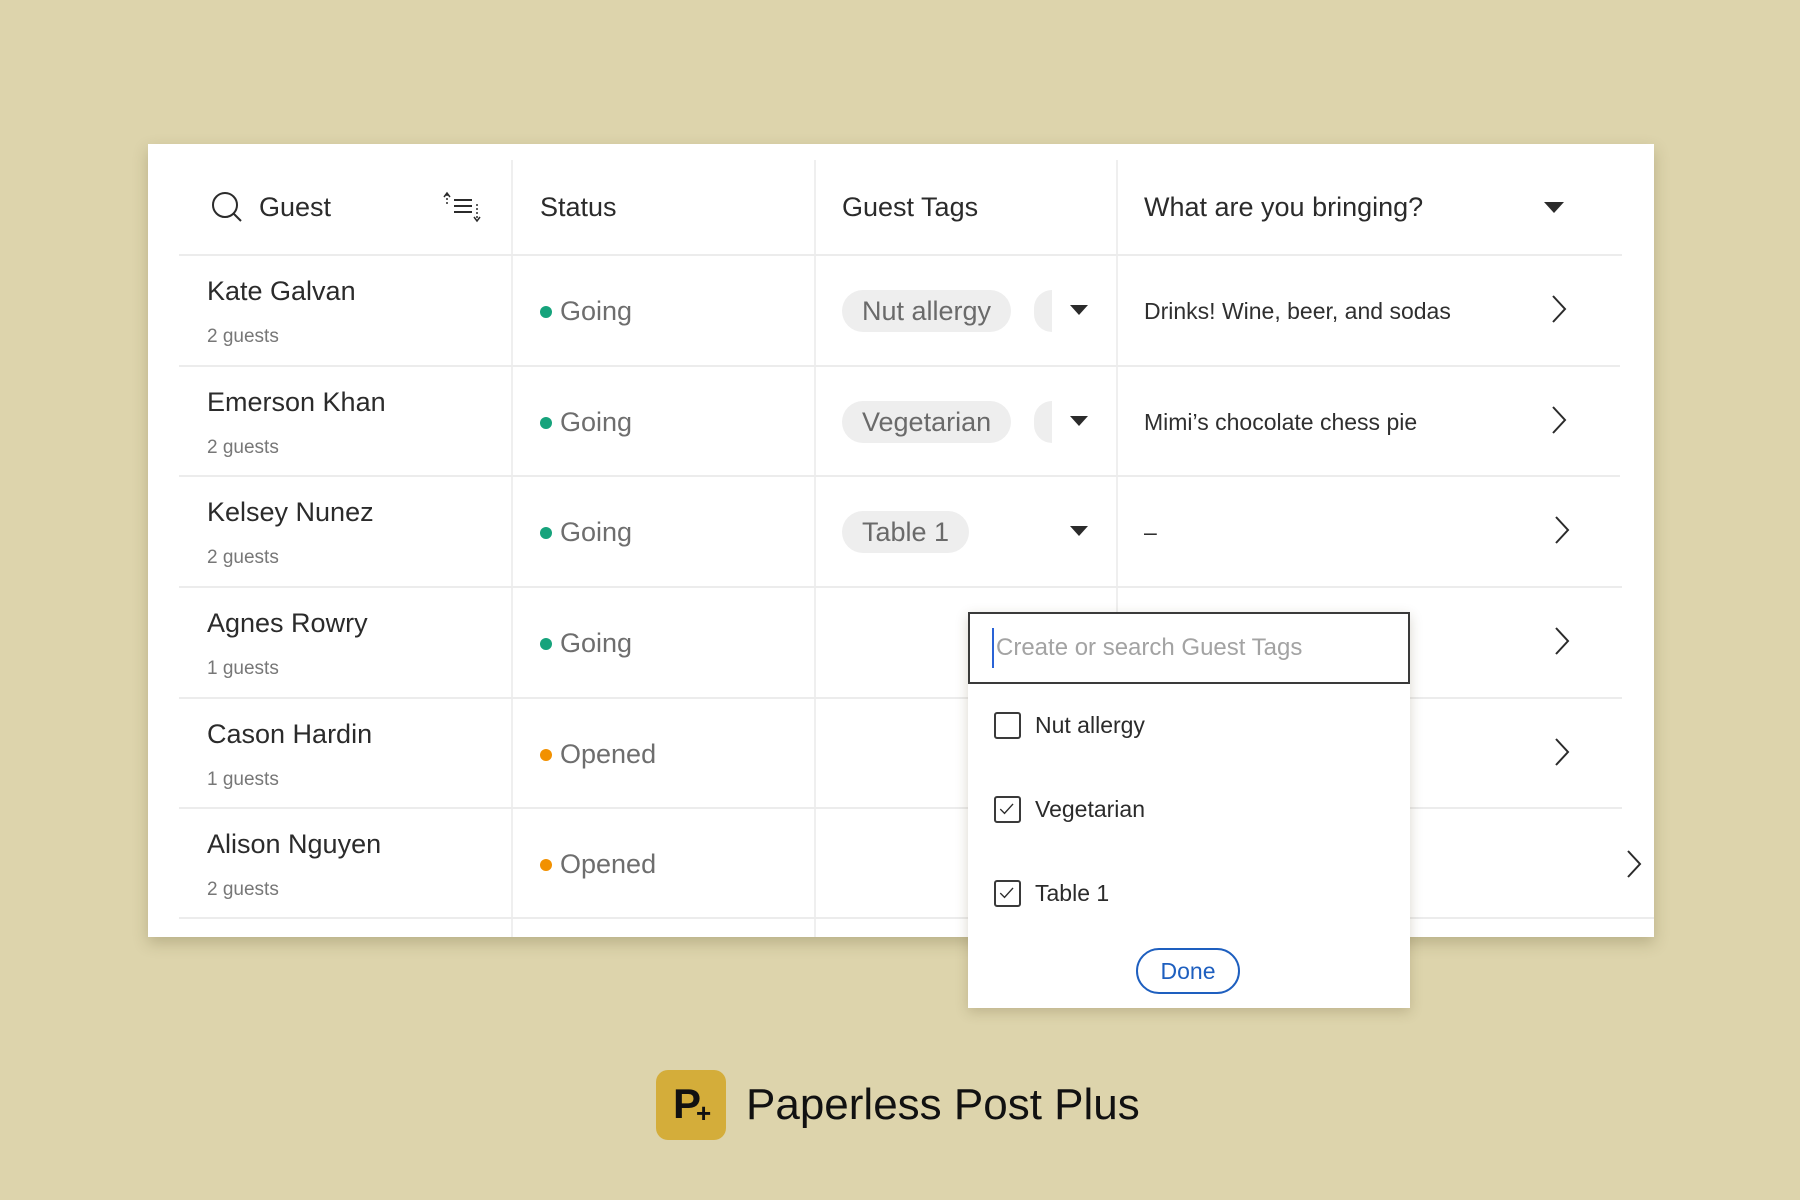 The height and width of the screenshot is (1200, 1800). I want to click on tag-search-field, so click(1189, 648).